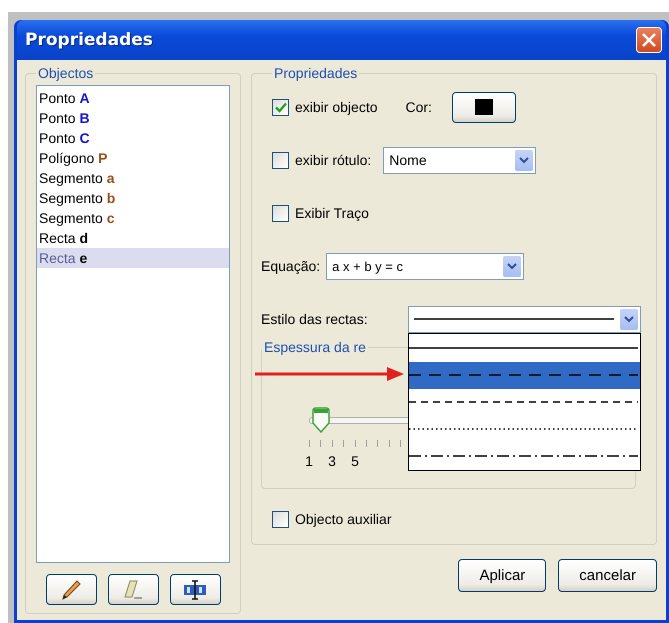 The image size is (669, 623). What do you see at coordinates (133, 258) in the screenshot?
I see `list-item: Recta e` at bounding box center [133, 258].